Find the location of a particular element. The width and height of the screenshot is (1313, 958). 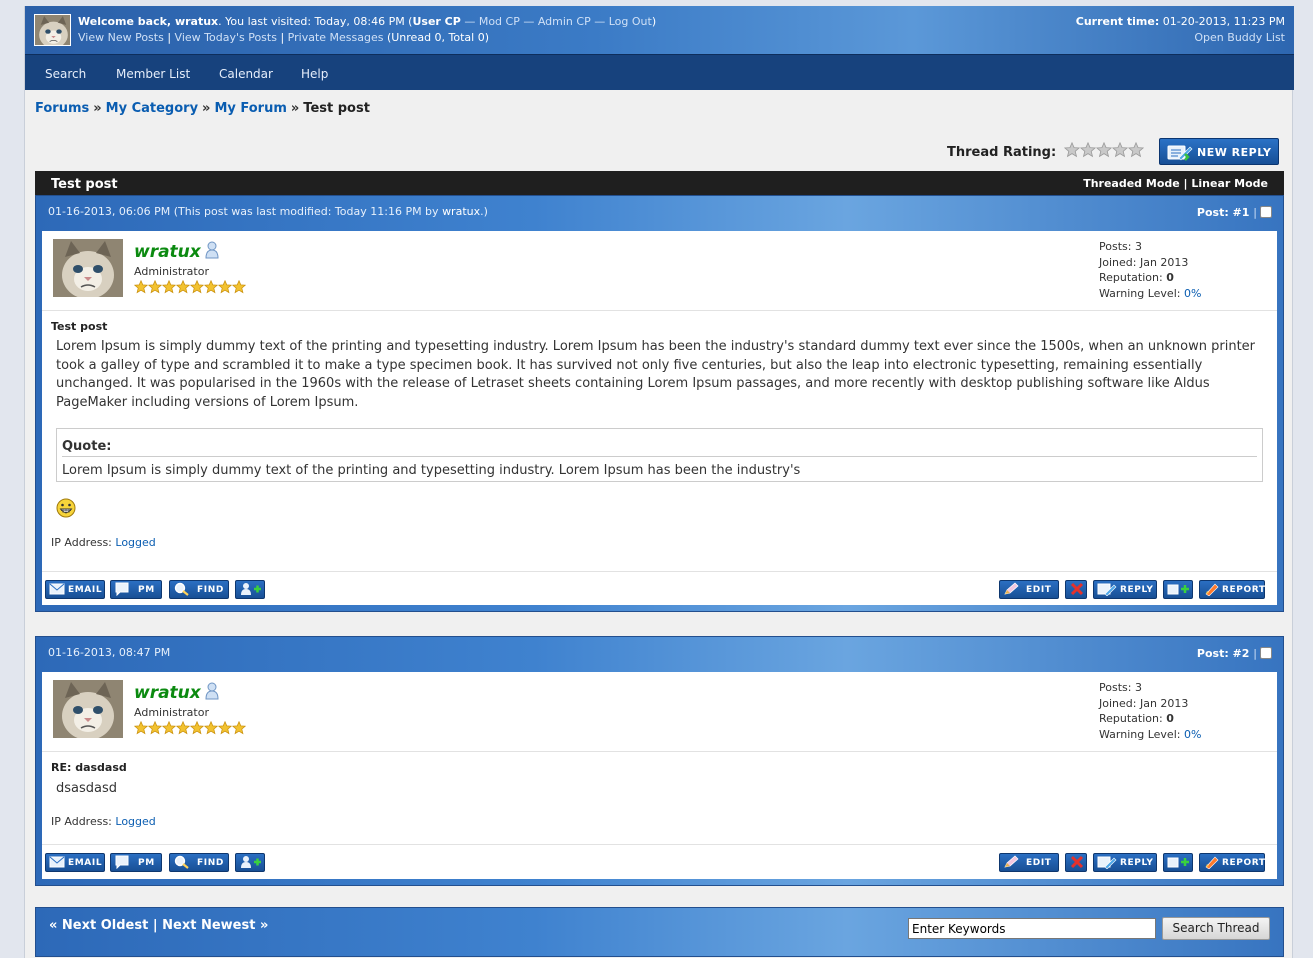

multiquote-icon is located at coordinates (1179, 863).